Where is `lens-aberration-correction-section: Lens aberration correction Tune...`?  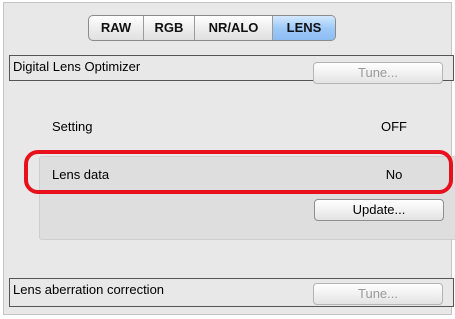
lens-aberration-correction-section: Lens aberration correction Tune... is located at coordinates (231, 292).